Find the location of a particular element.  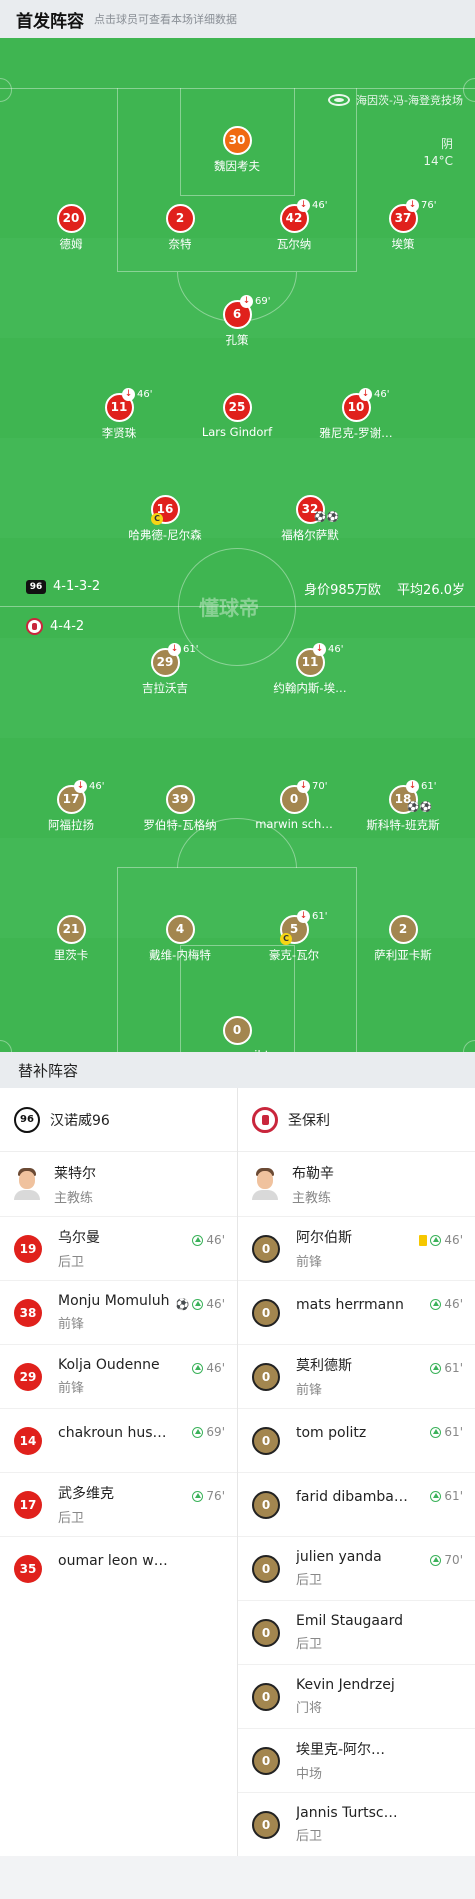

home-player: 6 孔策 ↓ 69' is located at coordinates (237, 321).